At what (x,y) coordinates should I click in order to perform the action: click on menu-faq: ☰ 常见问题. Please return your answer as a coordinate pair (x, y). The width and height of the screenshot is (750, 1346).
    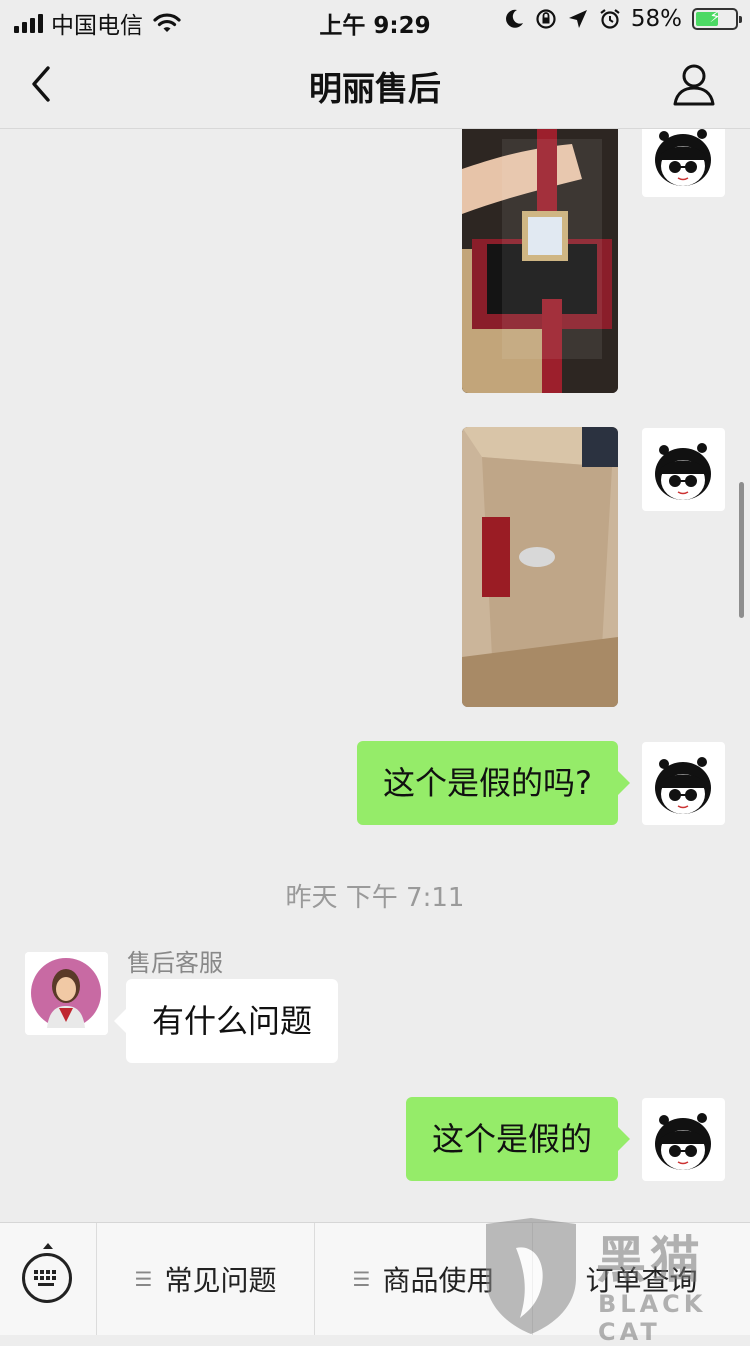
    Looking at the image, I should click on (206, 1279).